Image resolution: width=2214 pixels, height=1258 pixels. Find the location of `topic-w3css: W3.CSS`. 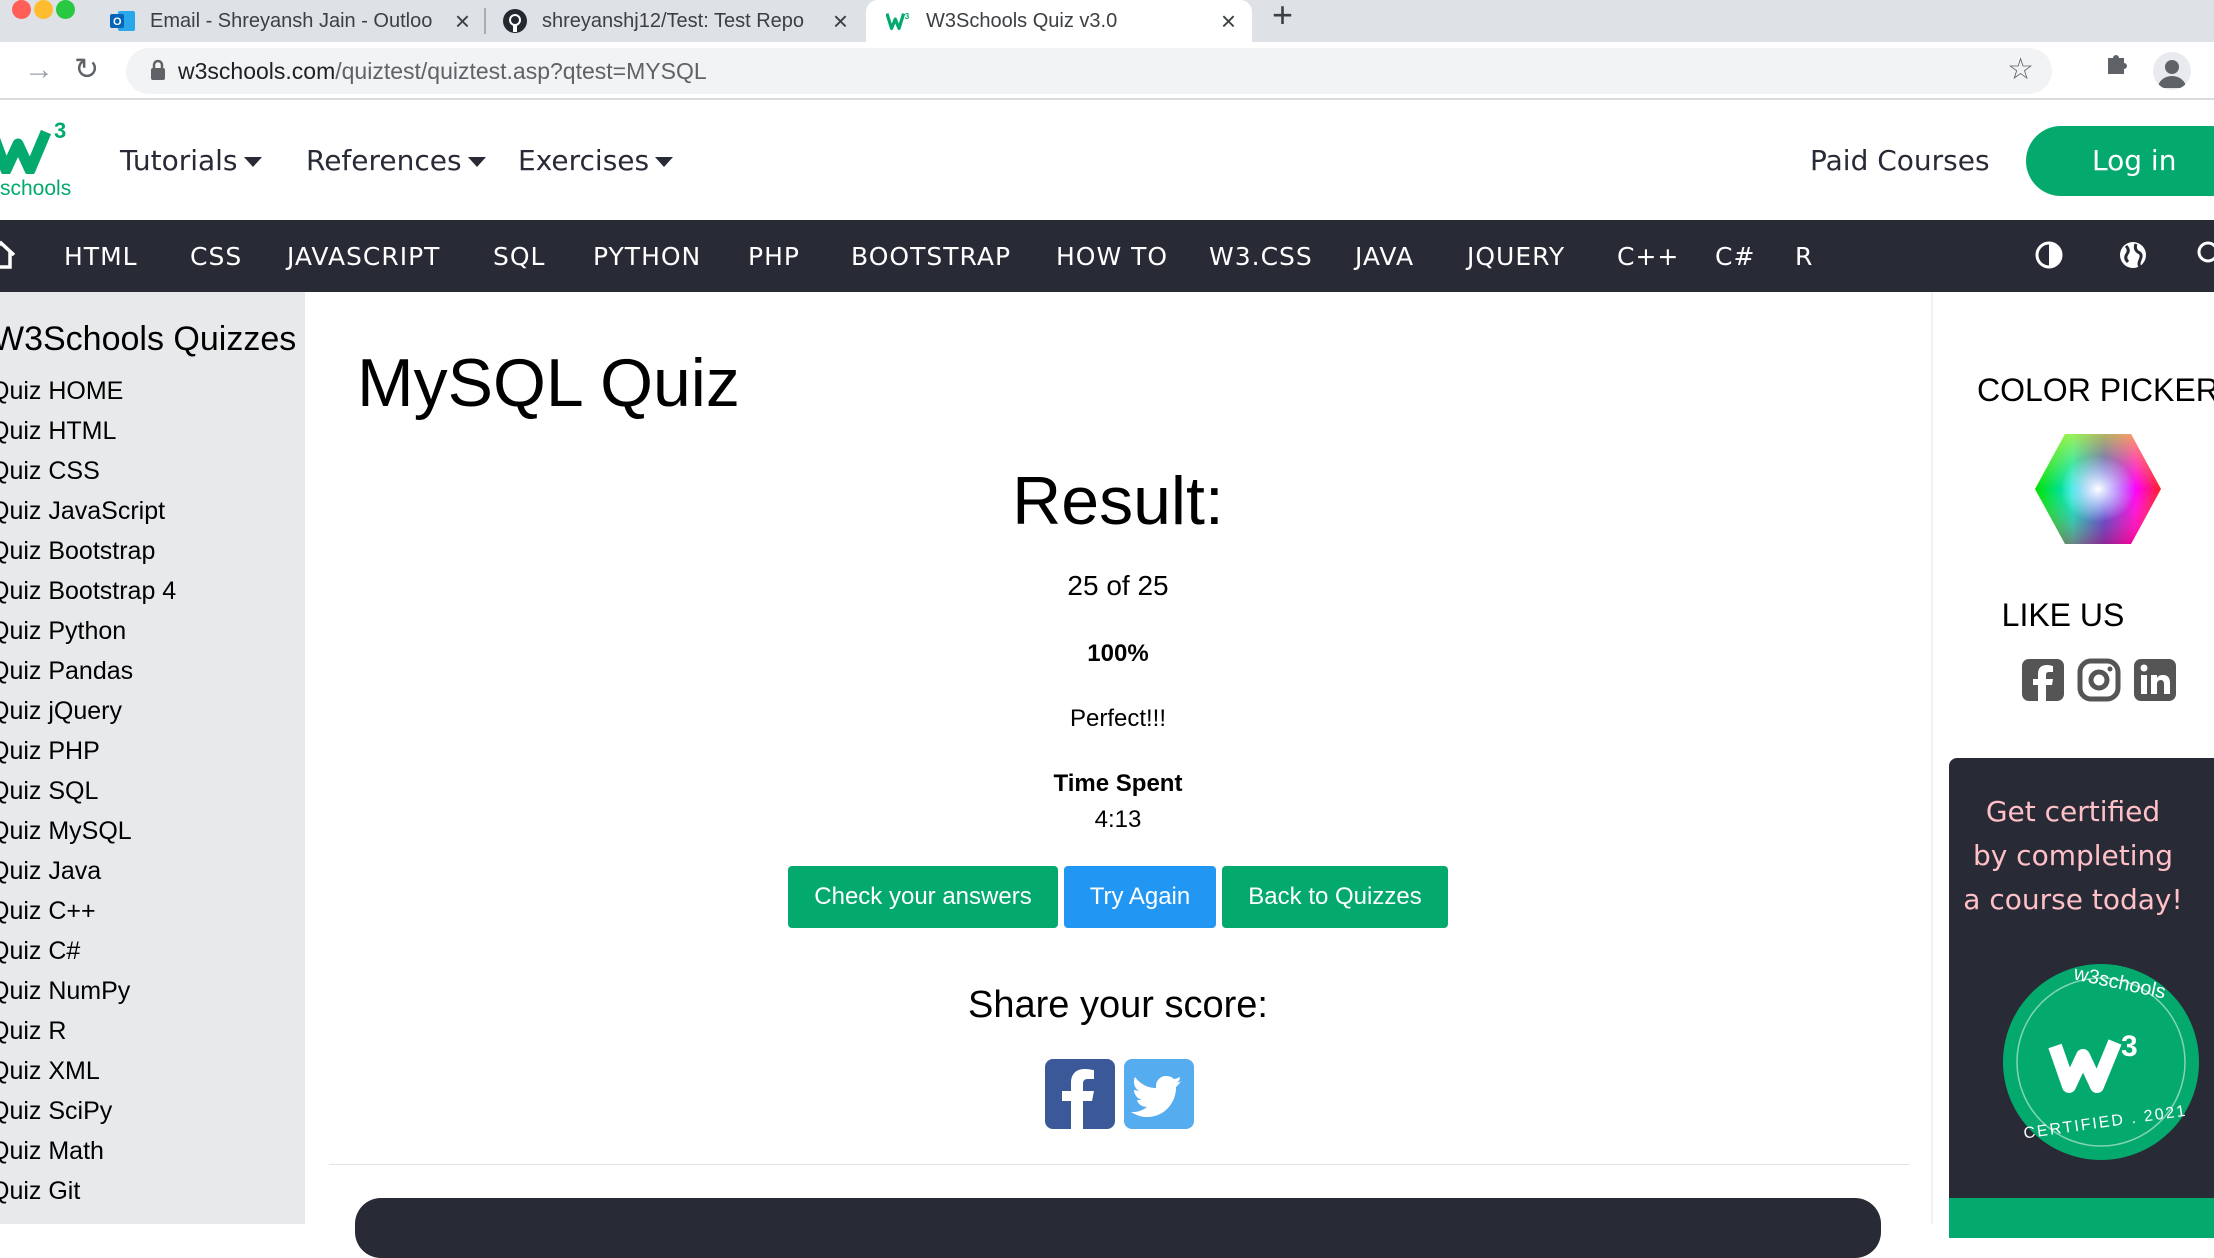

topic-w3css: W3.CSS is located at coordinates (1261, 256).